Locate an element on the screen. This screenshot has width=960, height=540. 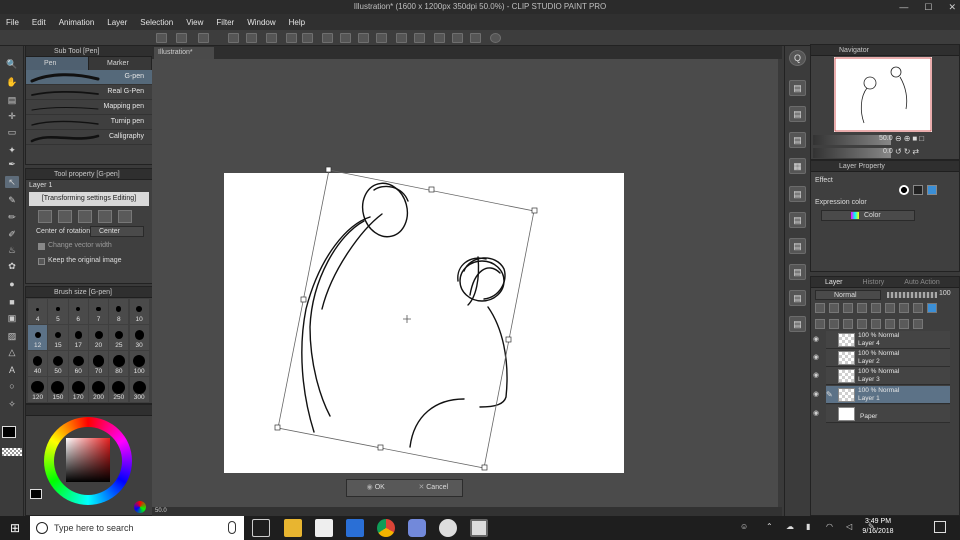
balloon-icon: ○ is located at coordinates (12, 386).